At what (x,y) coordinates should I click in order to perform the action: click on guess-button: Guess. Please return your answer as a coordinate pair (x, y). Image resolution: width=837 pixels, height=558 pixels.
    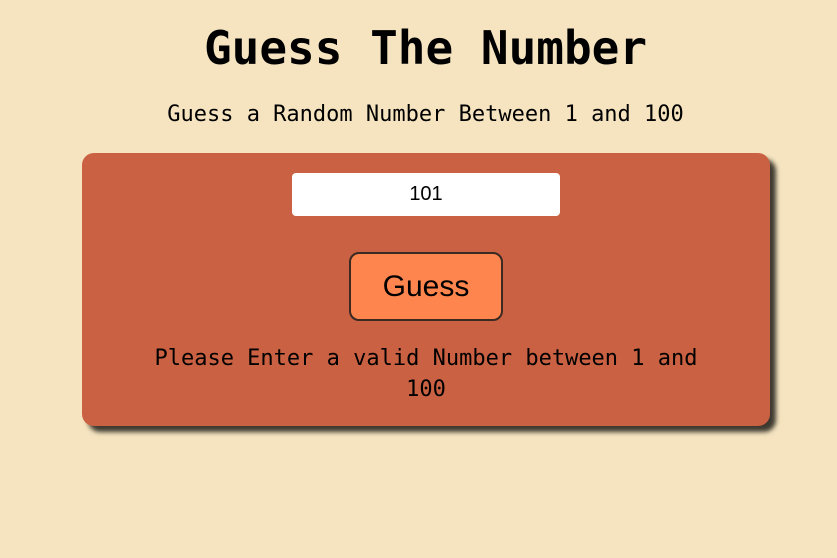
    Looking at the image, I should click on (426, 286).